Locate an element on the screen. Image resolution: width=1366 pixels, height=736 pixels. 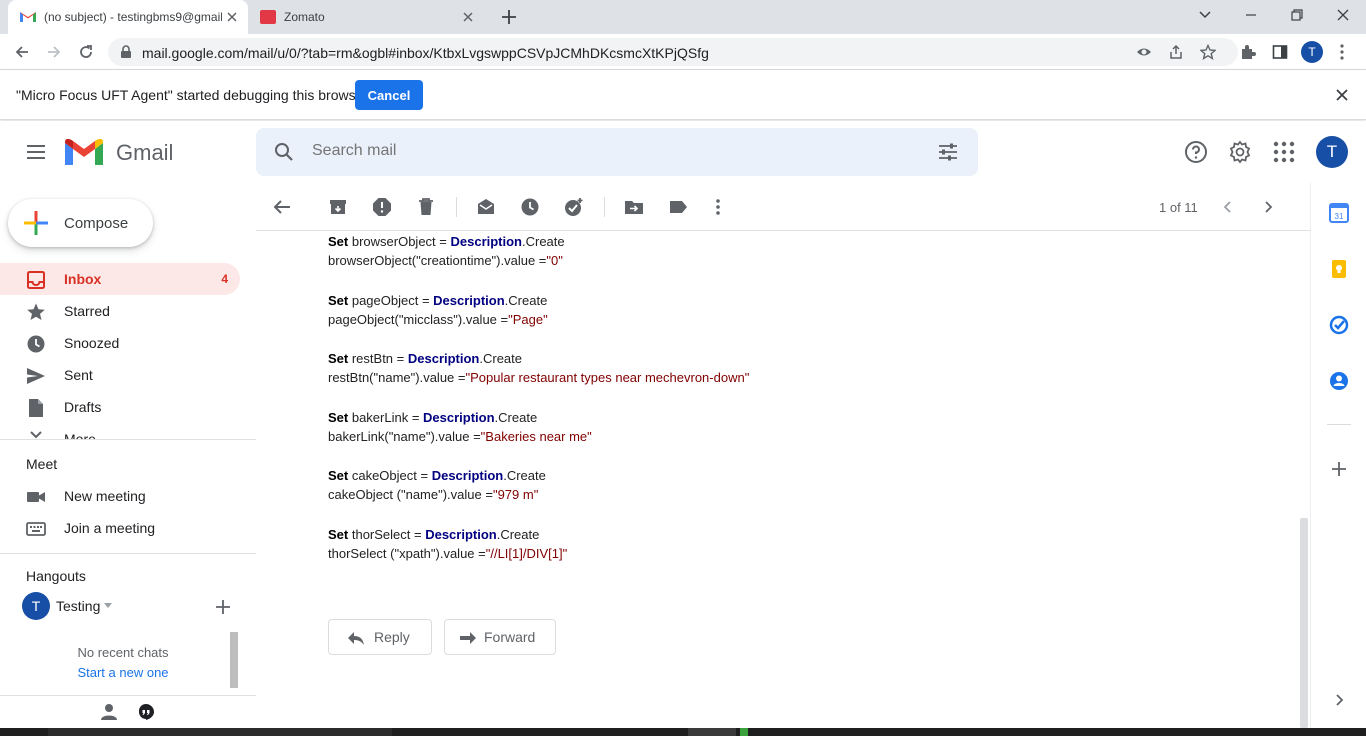
keep-icon is located at coordinates (1339, 269).